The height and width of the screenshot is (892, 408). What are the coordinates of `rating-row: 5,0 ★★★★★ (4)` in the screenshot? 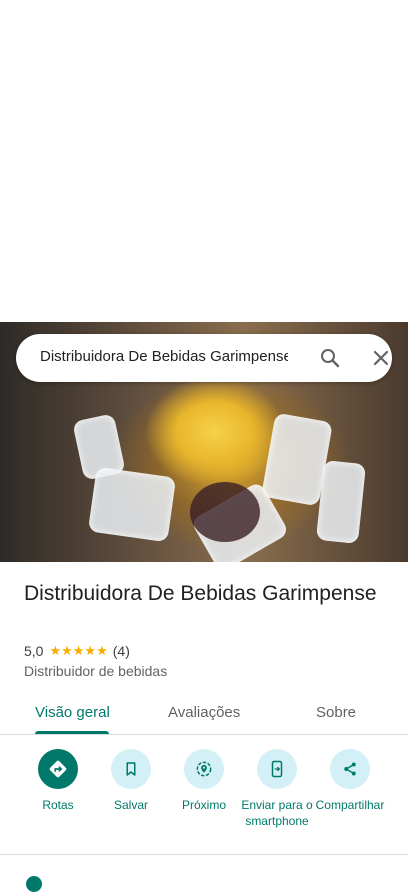 It's located at (77, 651).